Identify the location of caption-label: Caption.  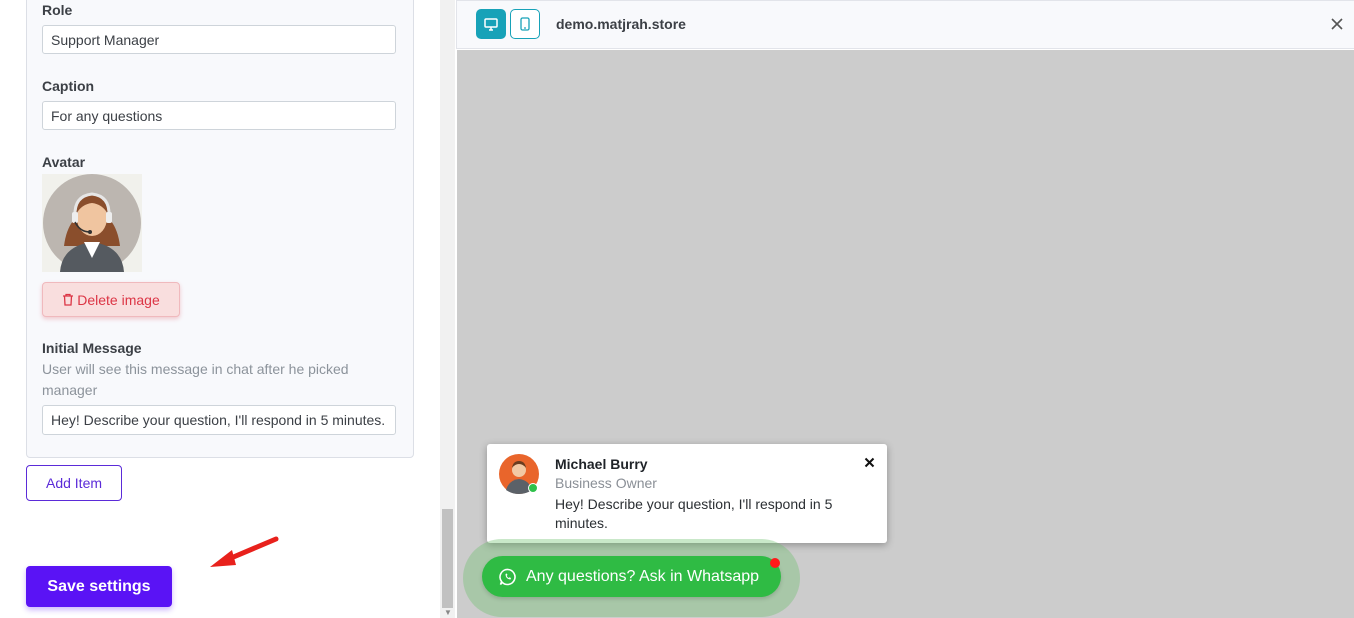
(68, 86).